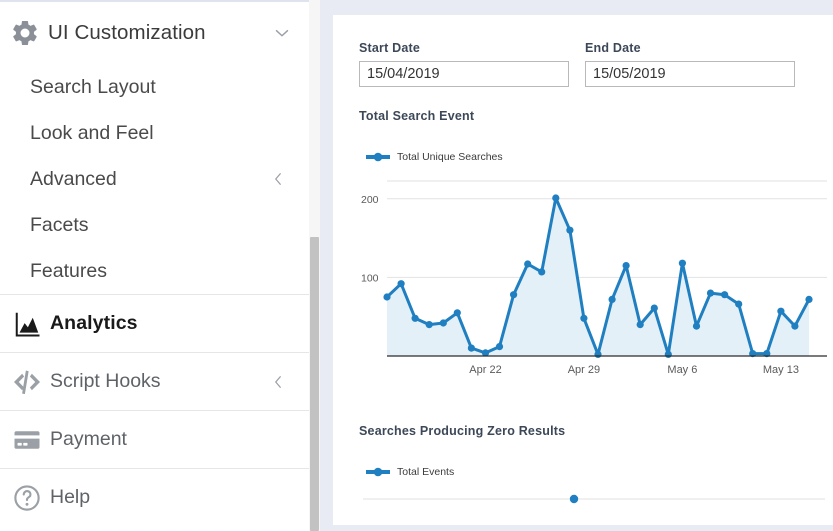  I want to click on code-brackets-icon, so click(27, 382).